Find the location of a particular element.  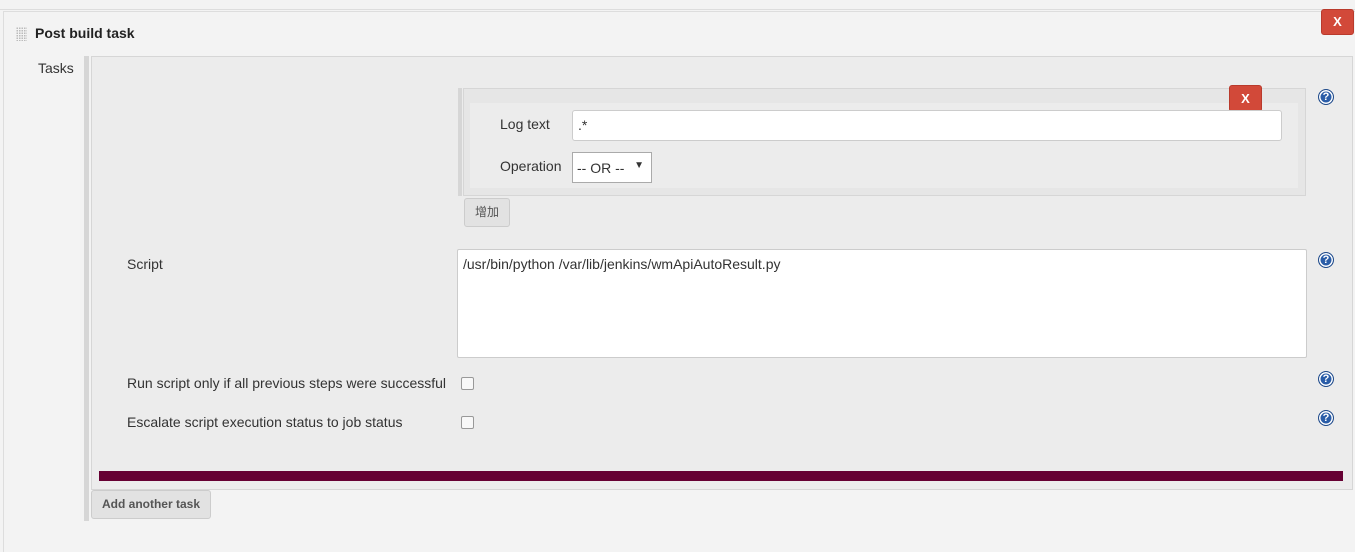

dropdown-arrow-icon: ▼ is located at coordinates (639, 165).